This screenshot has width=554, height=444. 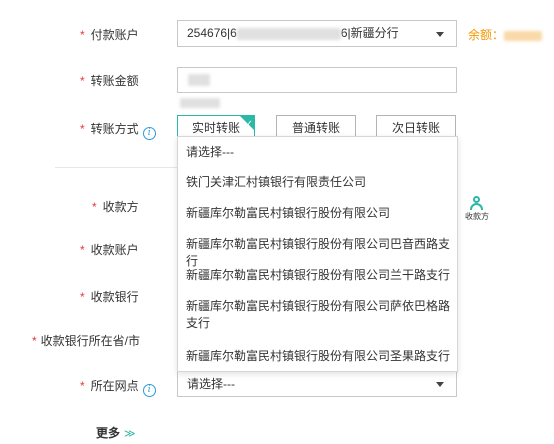 I want to click on payer-account-label: * 付款账户, so click(x=109, y=34).